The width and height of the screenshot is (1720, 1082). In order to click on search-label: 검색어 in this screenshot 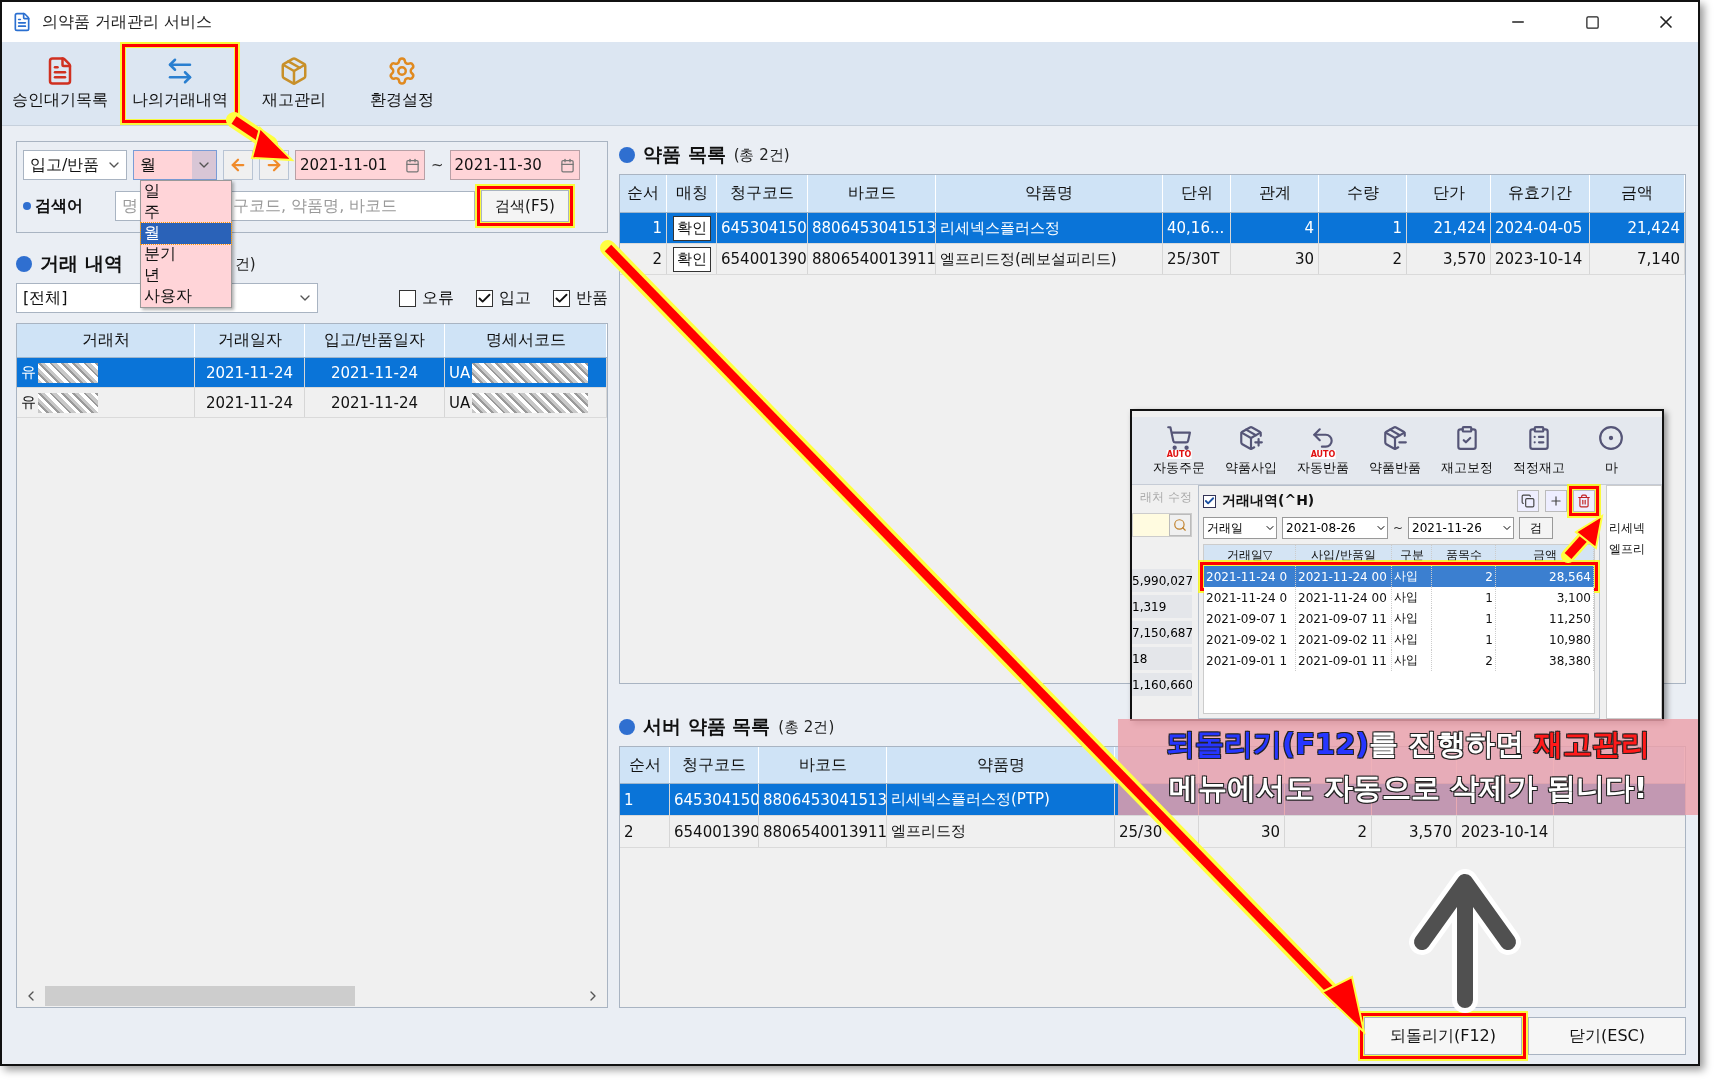, I will do `click(66, 206)`.